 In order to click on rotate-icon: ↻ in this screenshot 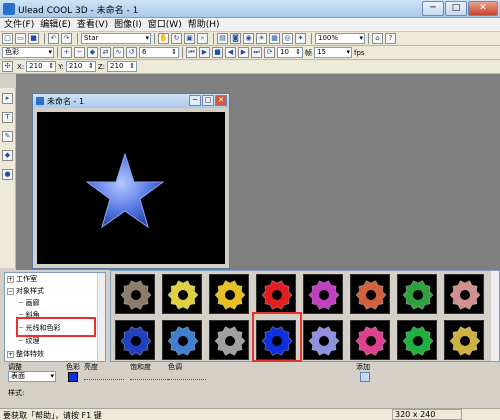, I will do `click(176, 38)`.